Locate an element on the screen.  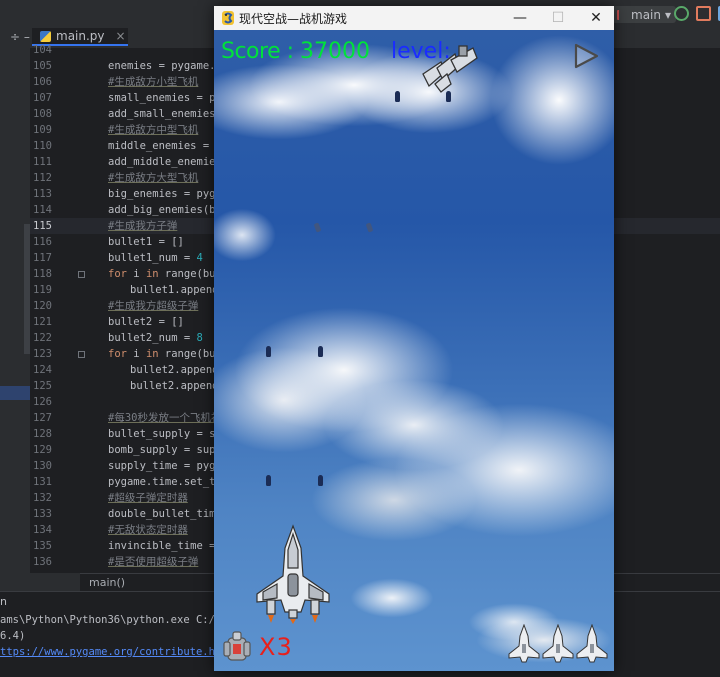
code-text: bullet1 = [] is located at coordinates (146, 242).